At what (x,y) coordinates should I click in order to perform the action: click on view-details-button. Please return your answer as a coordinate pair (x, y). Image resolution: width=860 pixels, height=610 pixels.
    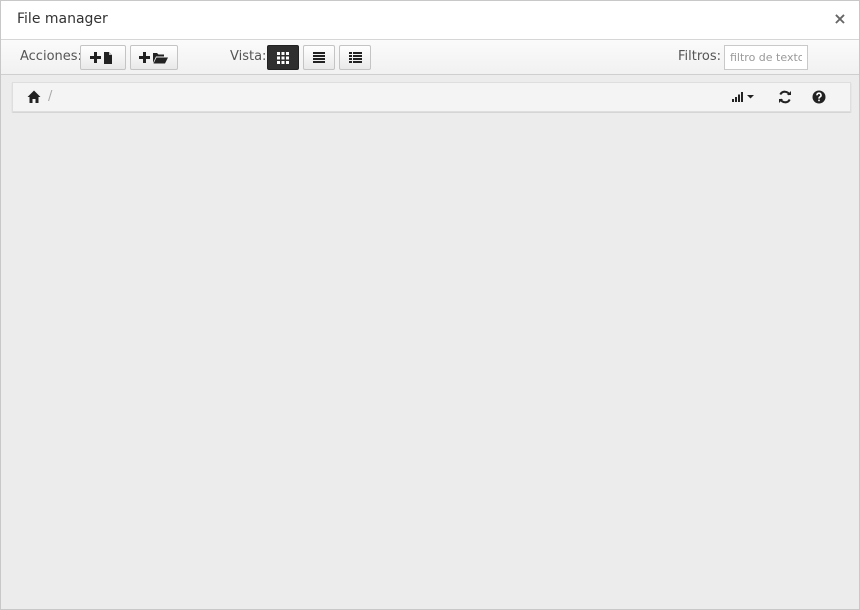
    Looking at the image, I should click on (355, 57).